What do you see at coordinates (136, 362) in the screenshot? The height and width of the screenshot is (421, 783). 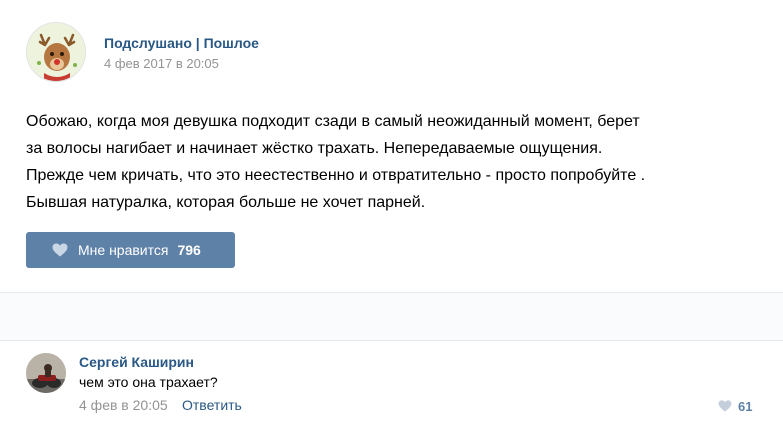 I see `comment-author-link: Сергей Каширин` at bounding box center [136, 362].